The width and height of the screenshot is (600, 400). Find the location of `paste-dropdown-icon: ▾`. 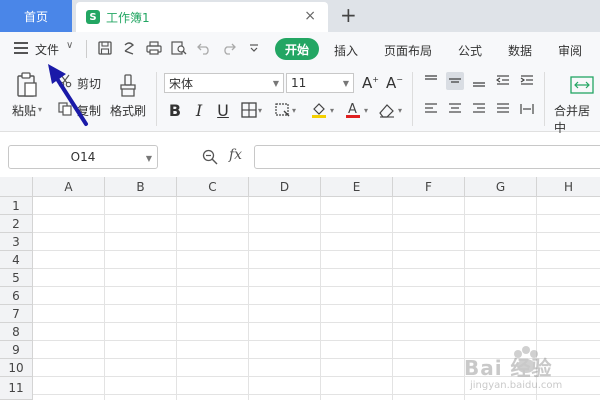

paste-dropdown-icon: ▾ is located at coordinates (40, 109).